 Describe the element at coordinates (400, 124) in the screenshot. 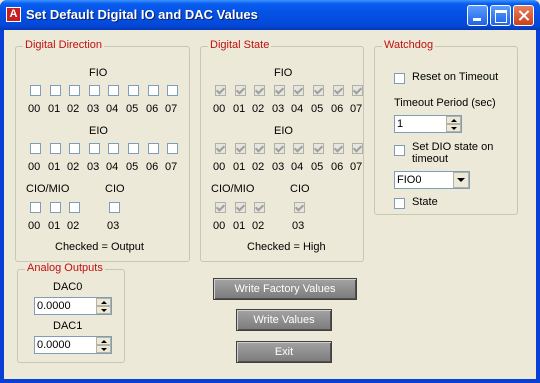

I see `timeout-period-value: 1` at that location.